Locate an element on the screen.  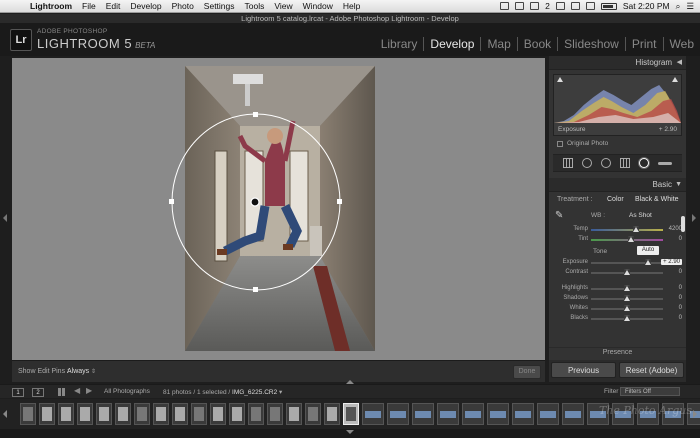
menu-develop: Develop is located at coordinates (145, 6).